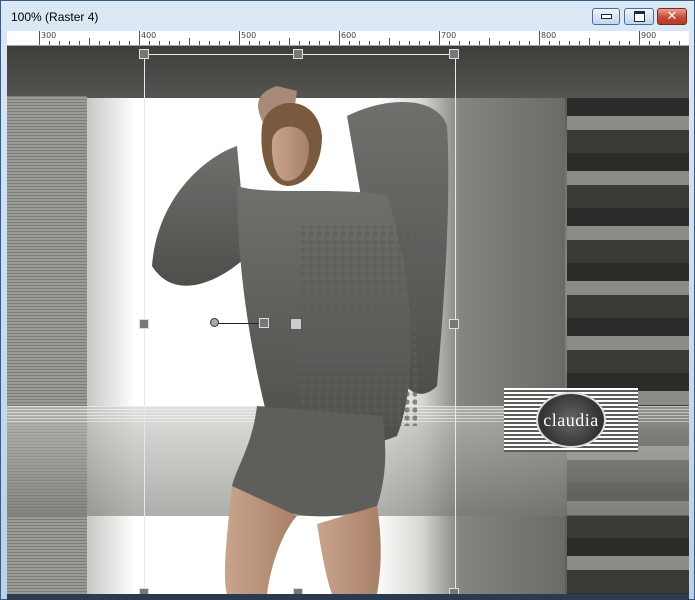  Describe the element at coordinates (55, 17) in the screenshot. I see `window-title: 100% (Raster 4)` at that location.